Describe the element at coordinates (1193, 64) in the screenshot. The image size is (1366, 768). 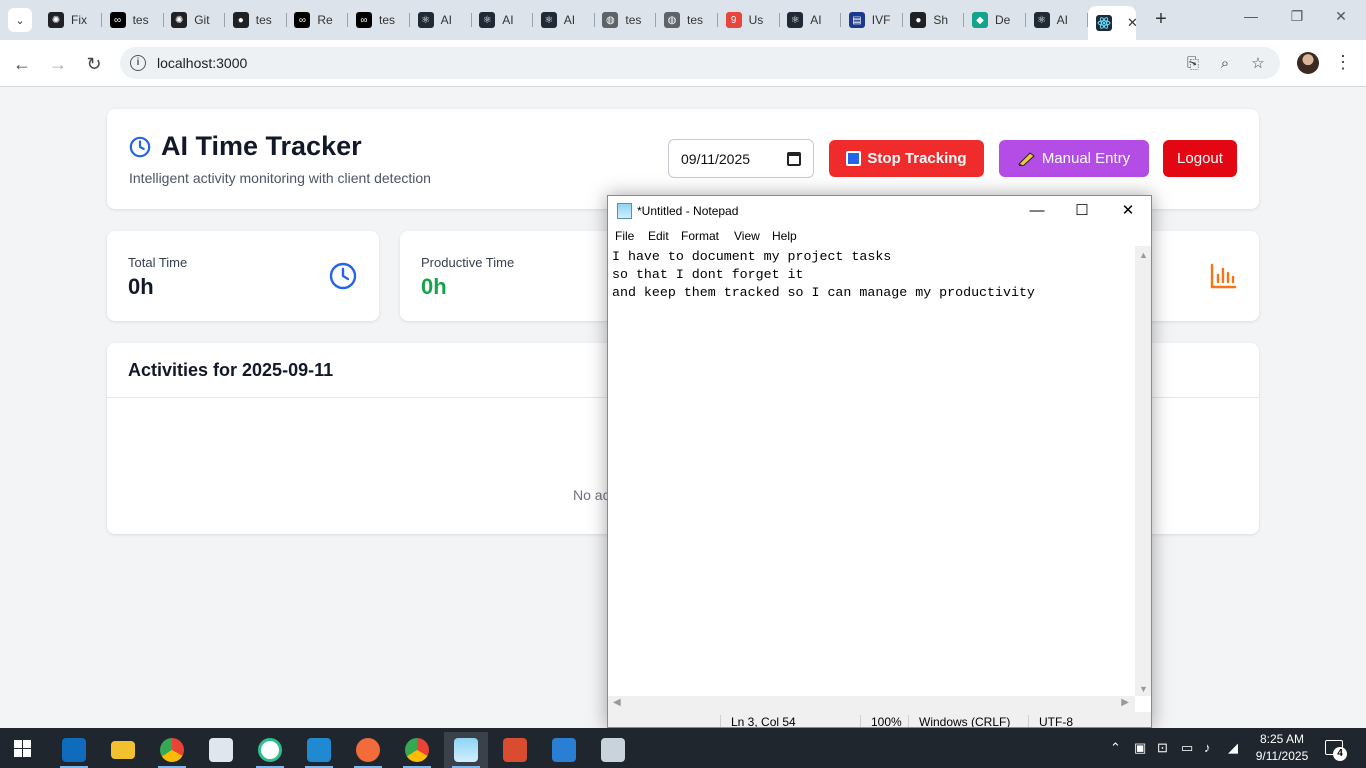
I see `install-app-icon: ⎘` at that location.